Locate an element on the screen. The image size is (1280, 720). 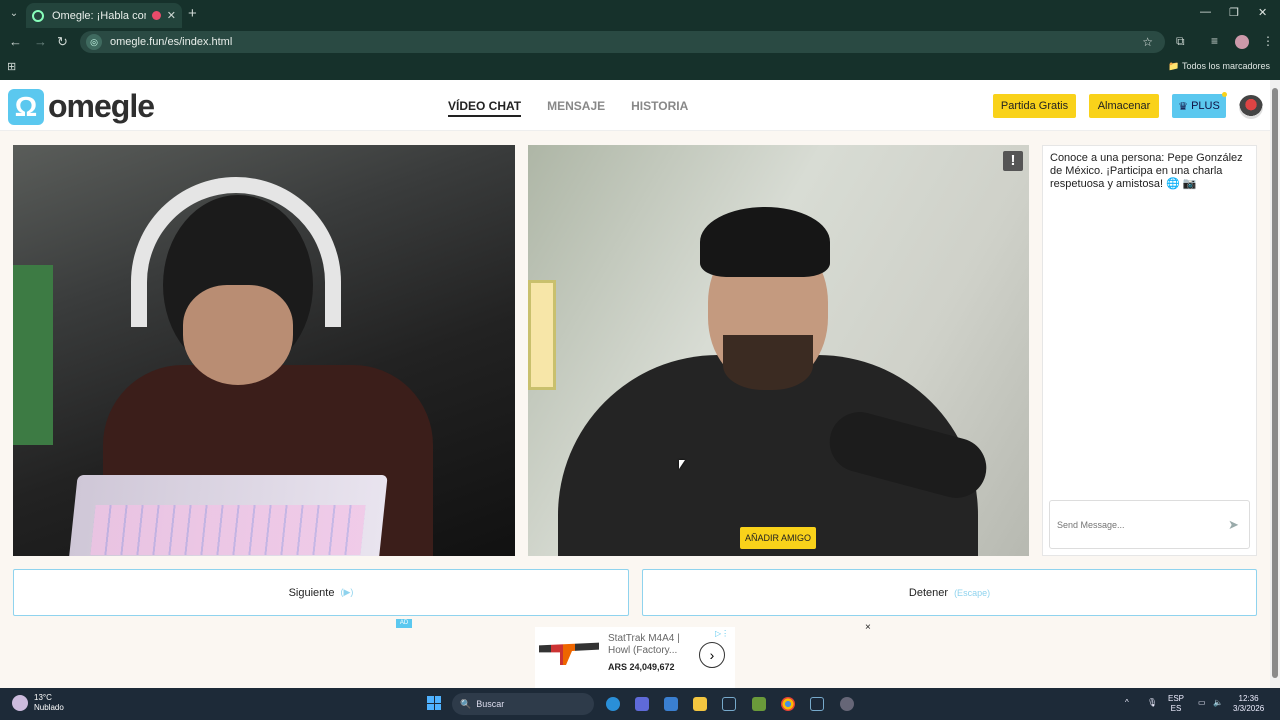
stop-button: Detener (Escape) is located at coordinates (949, 592).